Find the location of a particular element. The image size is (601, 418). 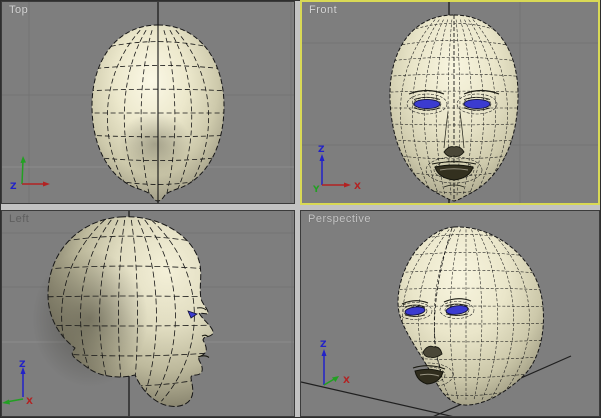

eye-left is located at coordinates (427, 104).